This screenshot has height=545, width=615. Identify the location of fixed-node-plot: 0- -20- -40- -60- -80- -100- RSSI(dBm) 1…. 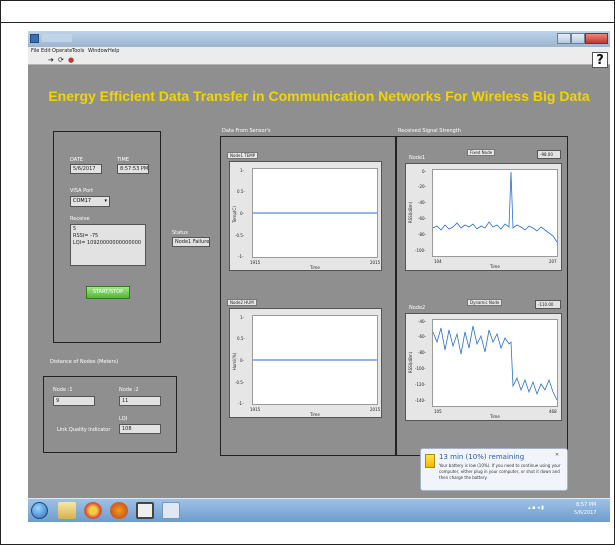
(483, 217).